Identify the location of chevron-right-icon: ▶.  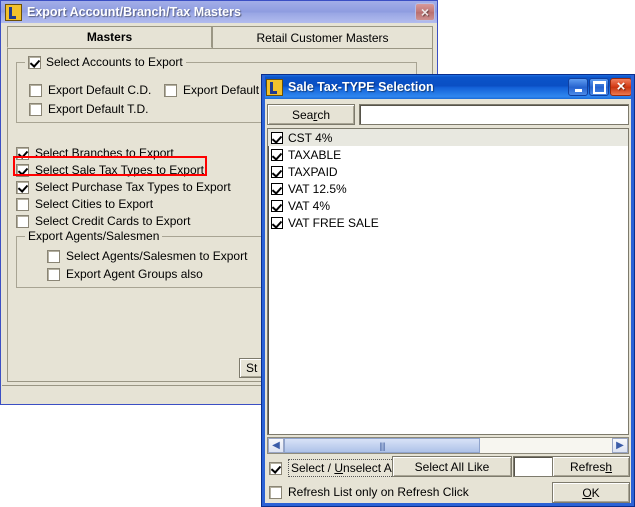
(620, 445).